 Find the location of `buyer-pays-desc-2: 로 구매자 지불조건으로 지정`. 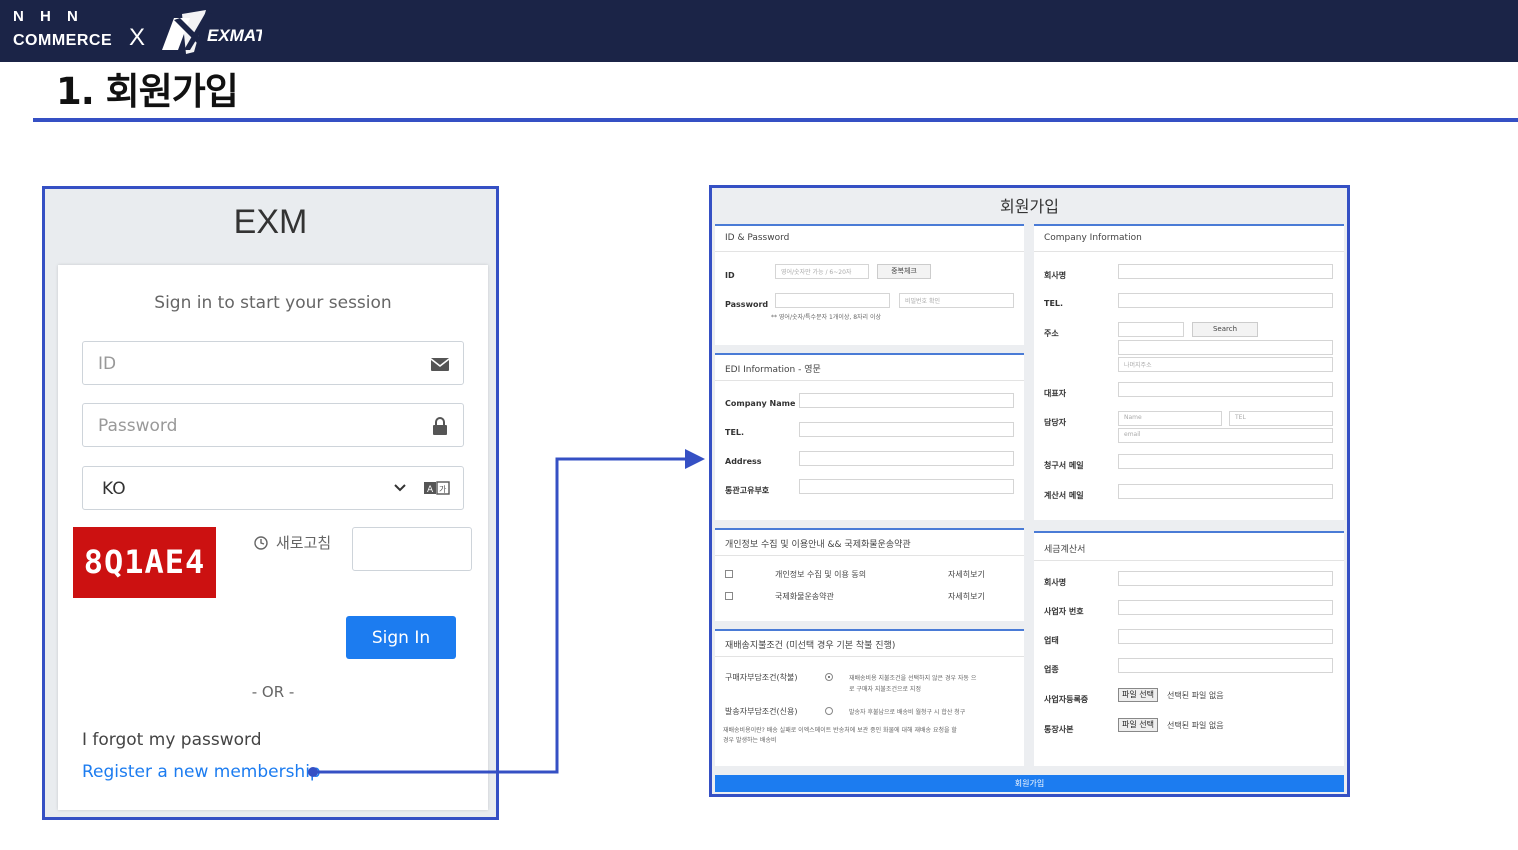

buyer-pays-desc-2: 로 구매자 지불조건으로 지정 is located at coordinates (885, 689).